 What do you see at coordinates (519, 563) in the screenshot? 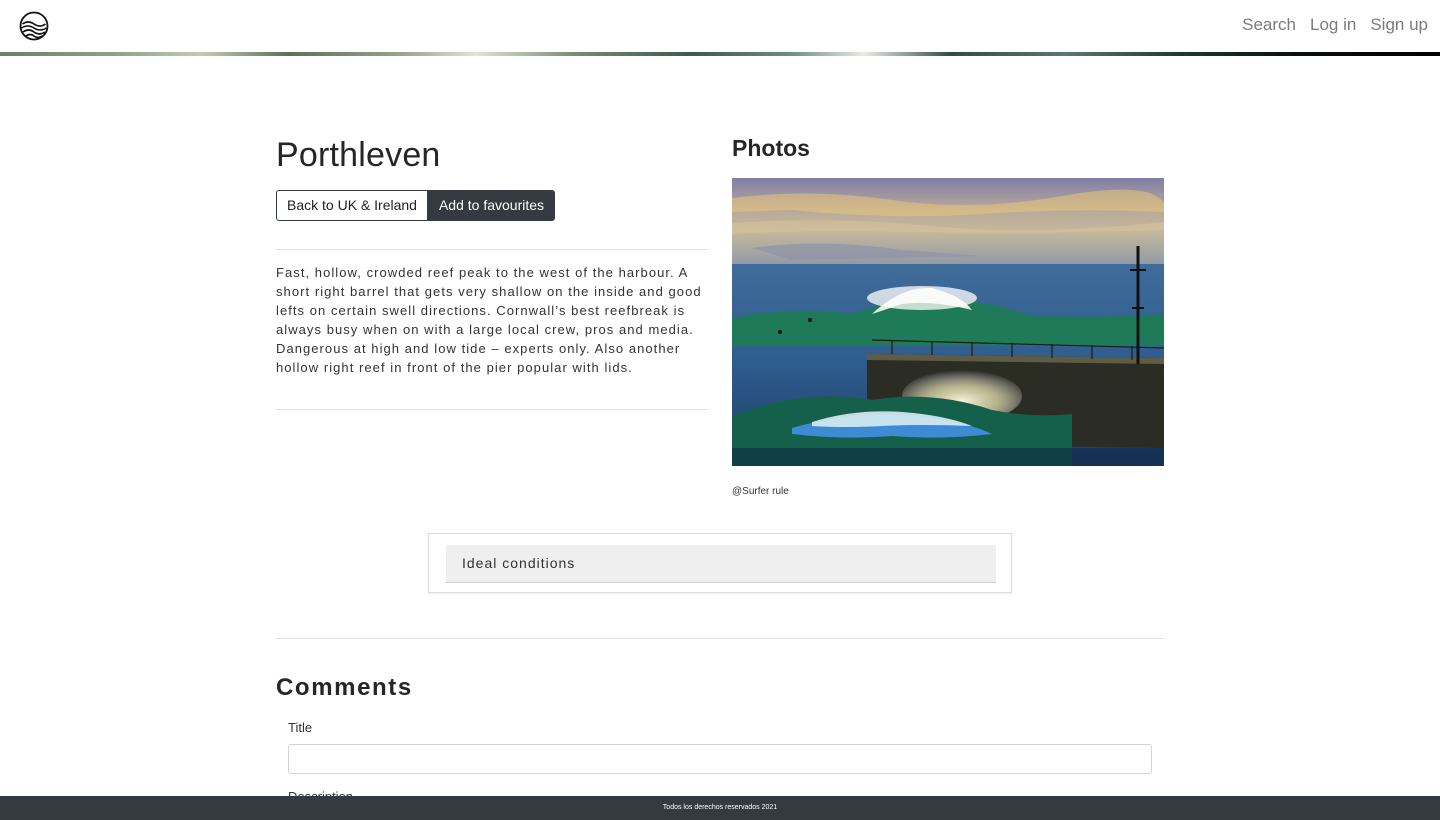
I see `ideal-conditions-label: Ideal conditions` at bounding box center [519, 563].